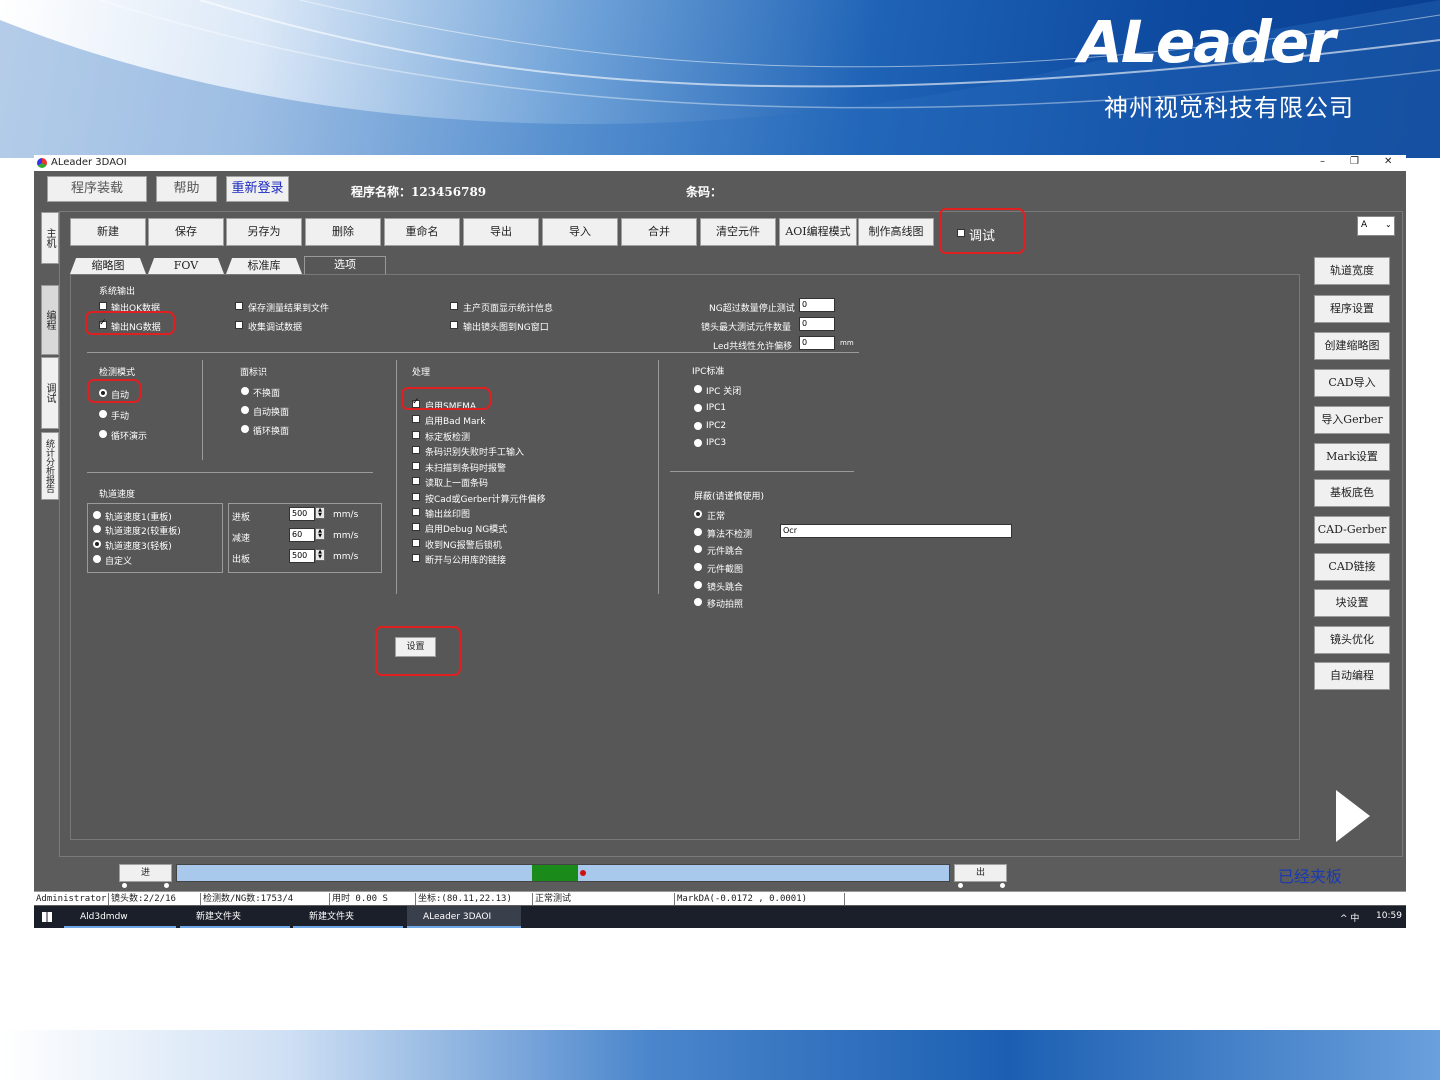  Describe the element at coordinates (1354, 161) in the screenshot. I see `restore-button: ❐` at that location.